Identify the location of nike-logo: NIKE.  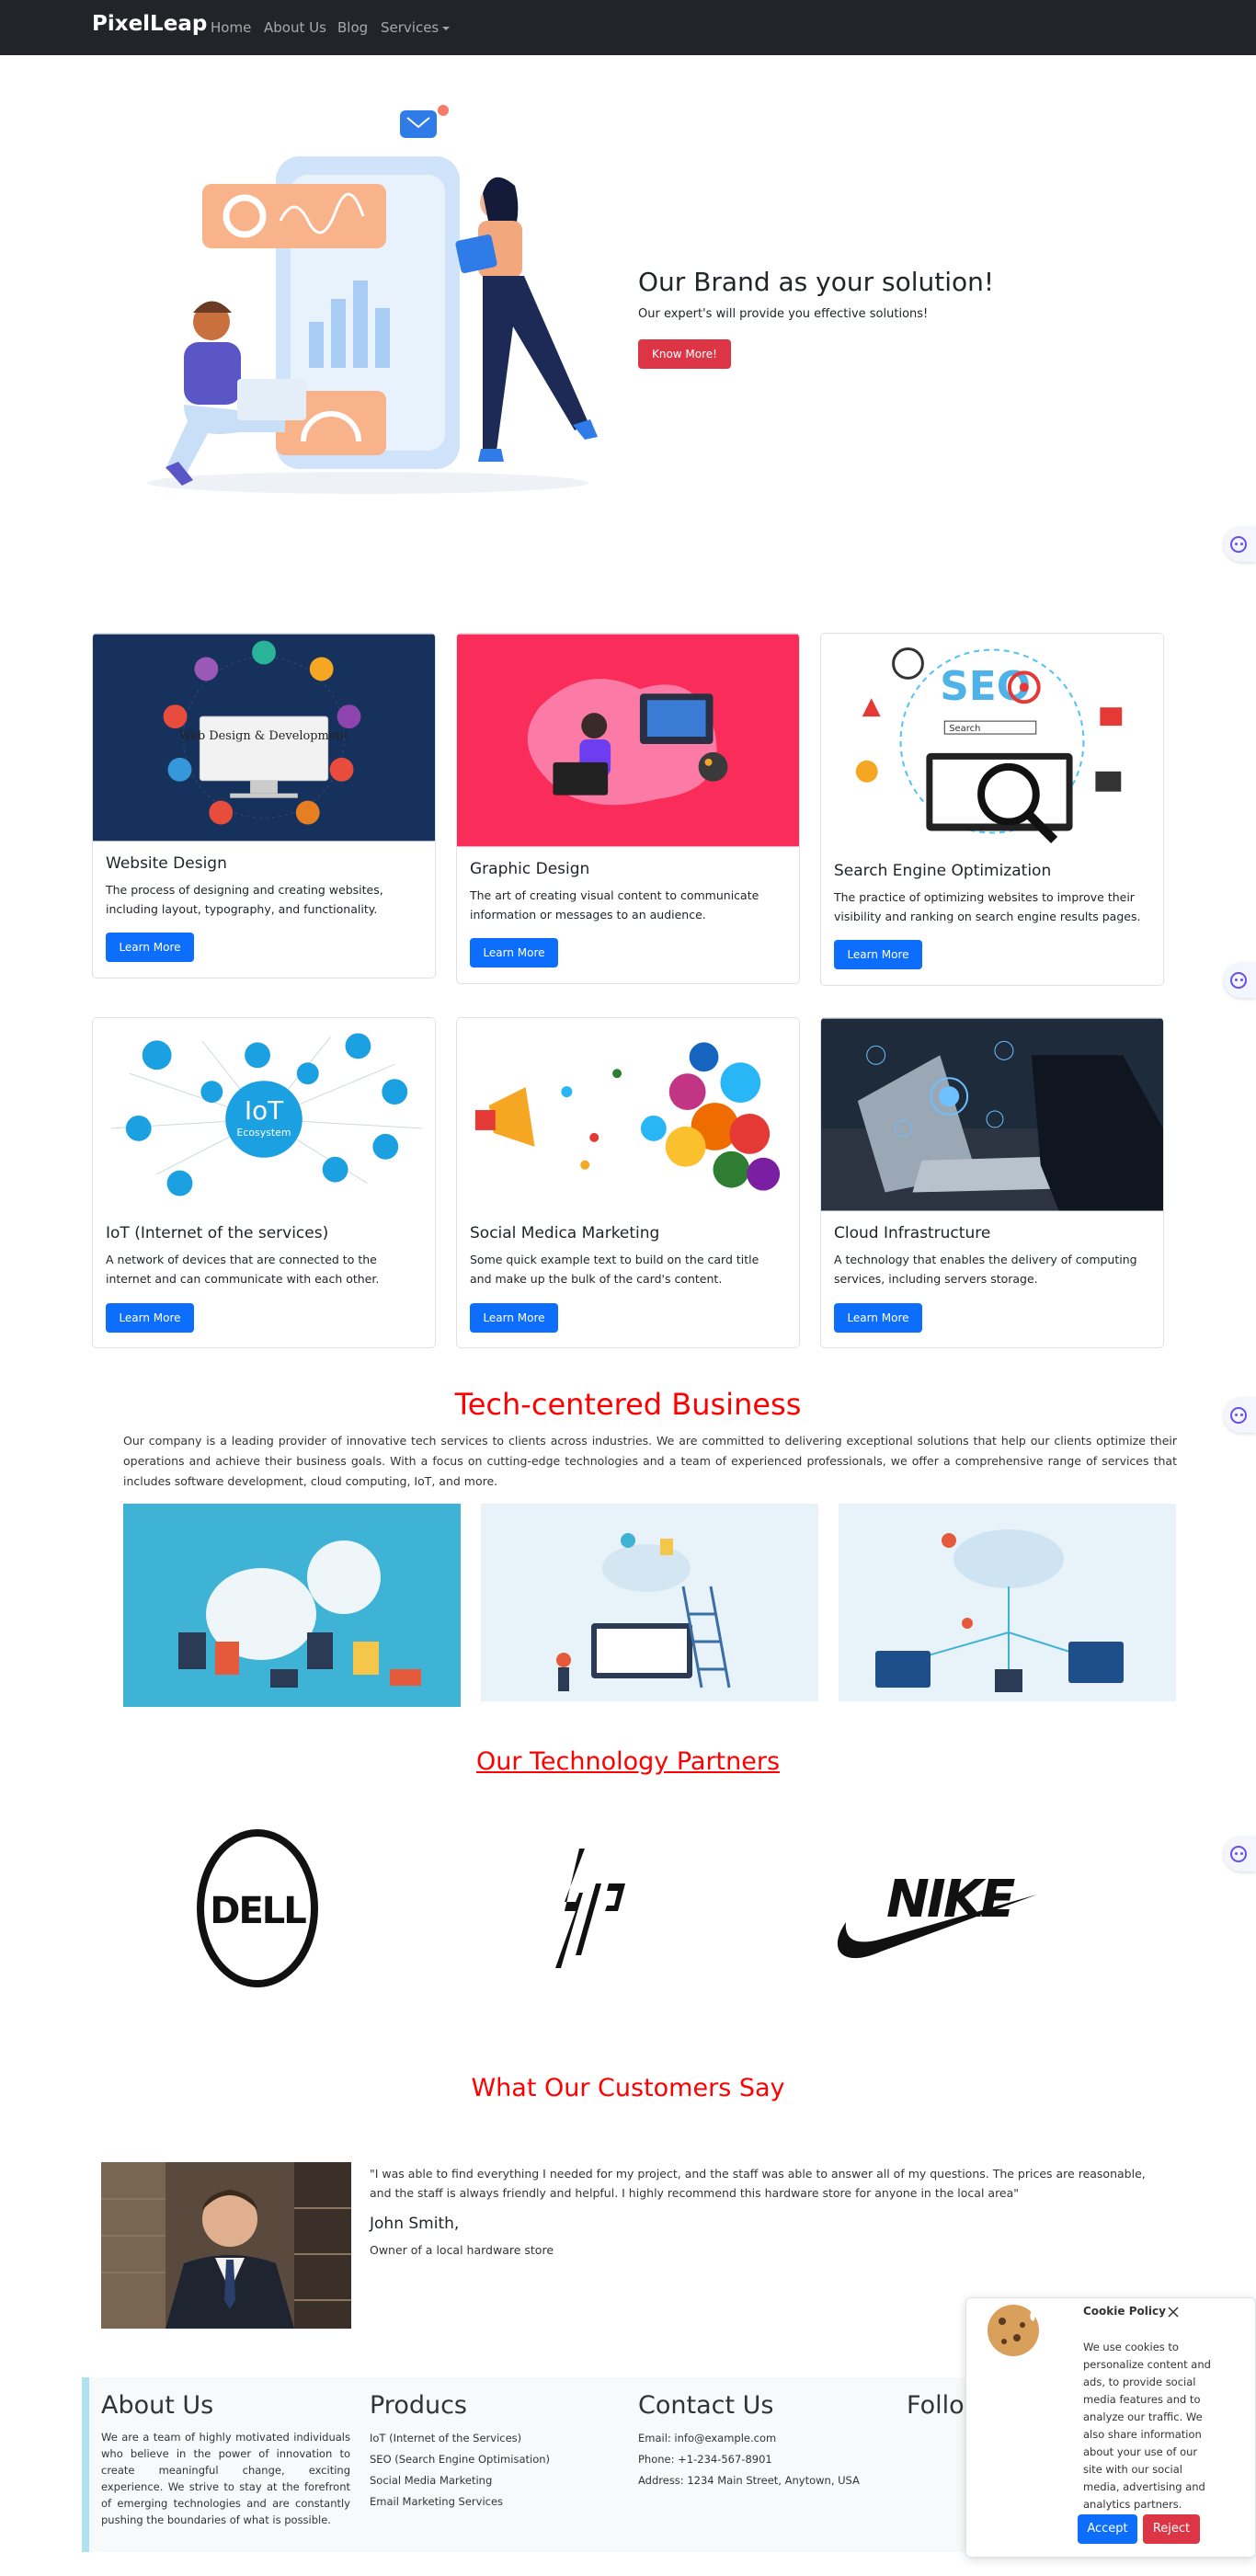
(937, 1915).